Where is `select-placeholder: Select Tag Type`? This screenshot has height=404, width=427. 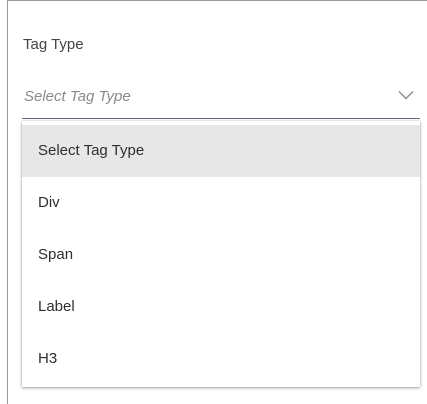 select-placeholder: Select Tag Type is located at coordinates (77, 96).